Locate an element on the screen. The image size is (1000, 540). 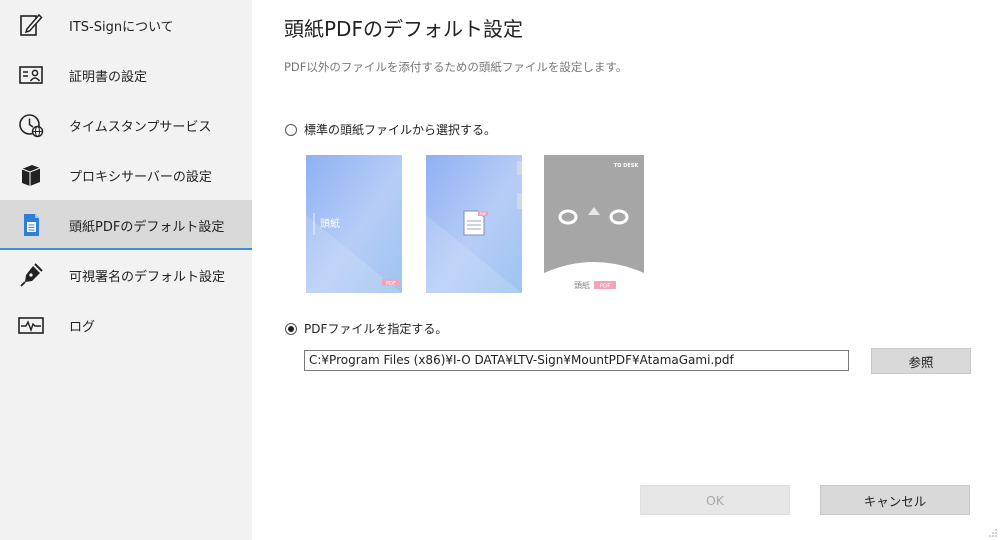
standard-cover-radio: 標準の頭紙ファイルから選択する。 is located at coordinates (390, 129).